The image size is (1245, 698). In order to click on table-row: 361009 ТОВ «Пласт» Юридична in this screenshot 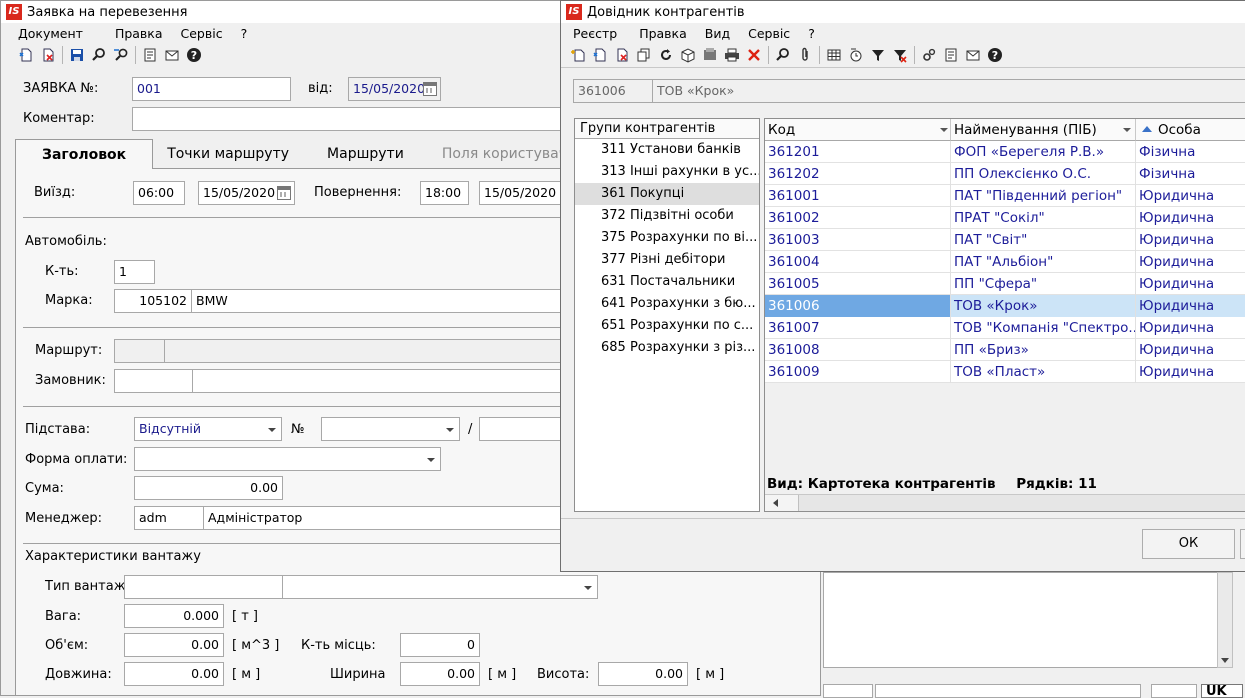, I will do `click(1005, 372)`.